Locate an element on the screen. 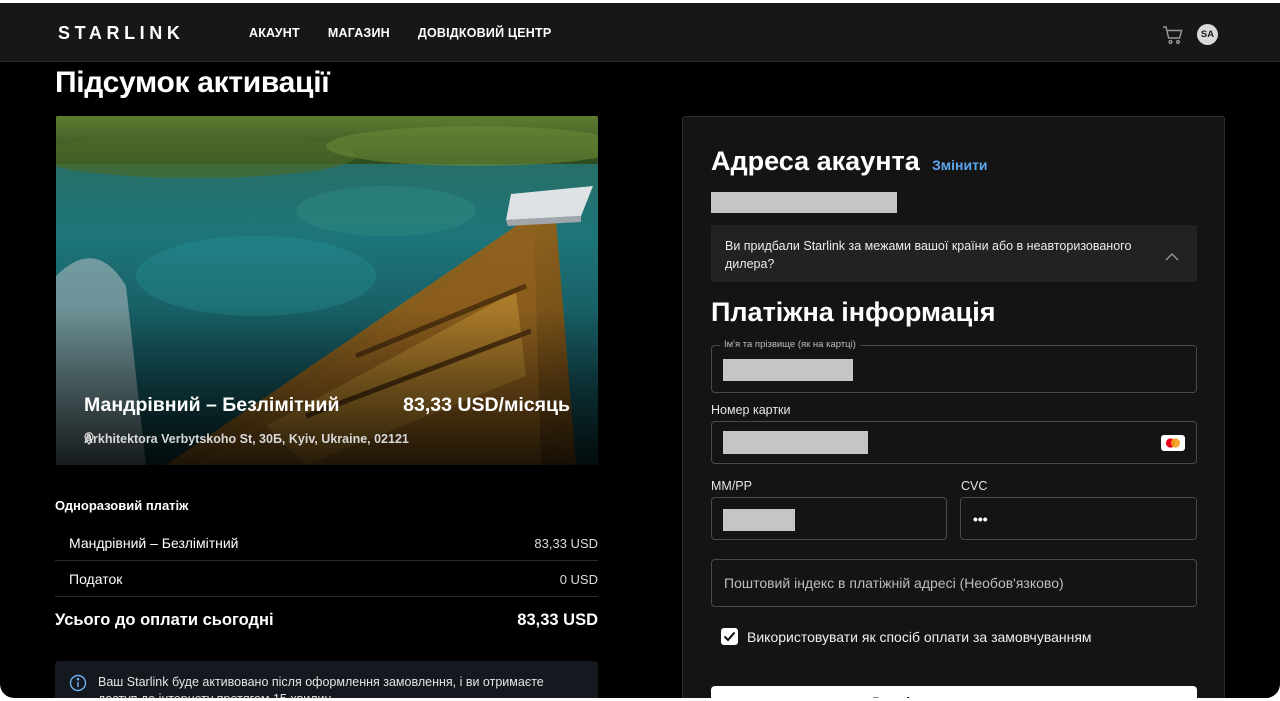 This screenshot has width=1280, height=701. total-value: 83,33 USD is located at coordinates (557, 620).